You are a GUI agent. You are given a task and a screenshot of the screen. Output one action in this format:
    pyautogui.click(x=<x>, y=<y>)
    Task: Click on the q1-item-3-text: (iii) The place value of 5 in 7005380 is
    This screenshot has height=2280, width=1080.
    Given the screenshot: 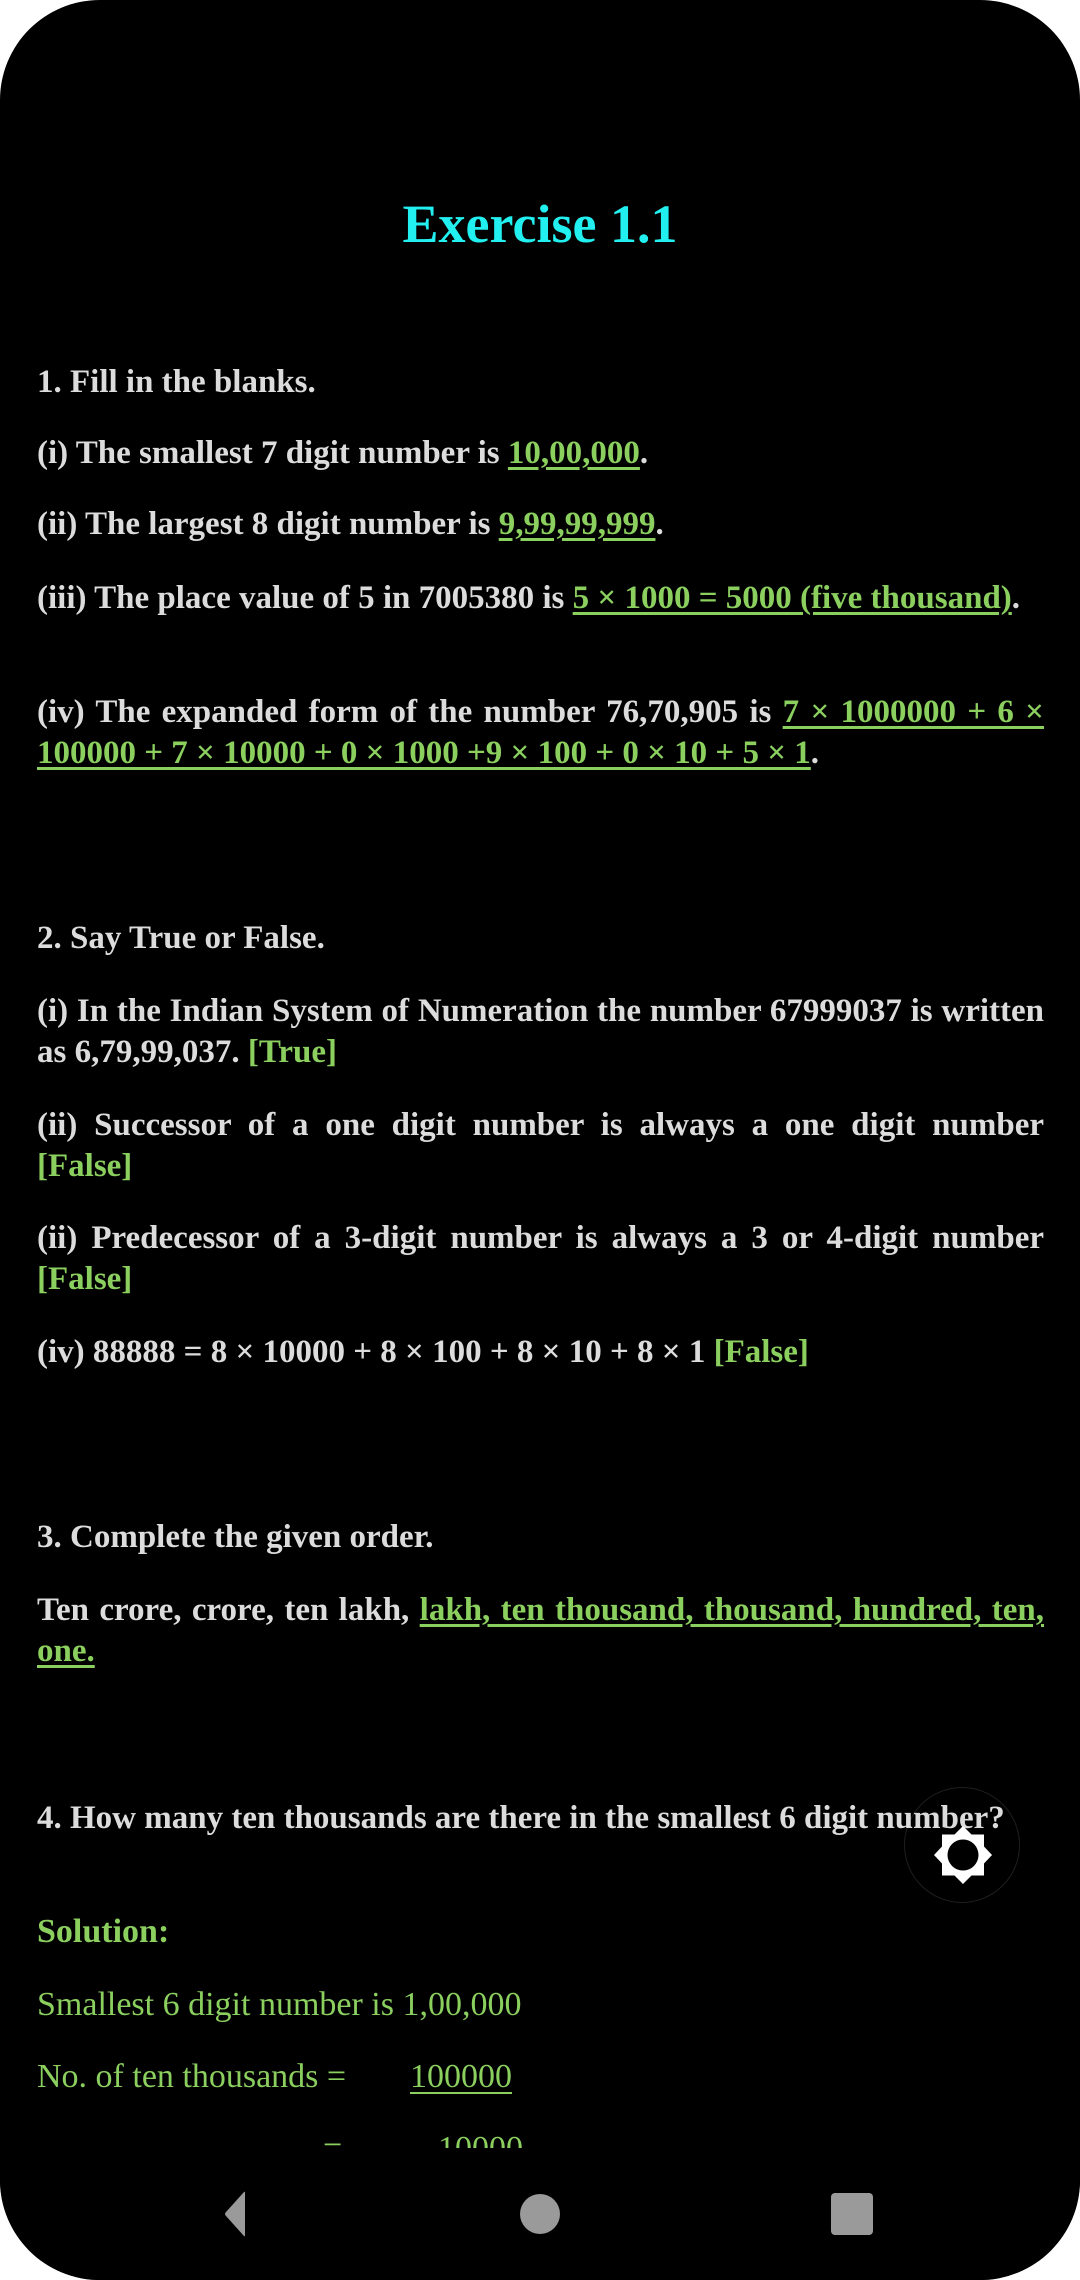 What is the action you would take?
    pyautogui.click(x=305, y=598)
    